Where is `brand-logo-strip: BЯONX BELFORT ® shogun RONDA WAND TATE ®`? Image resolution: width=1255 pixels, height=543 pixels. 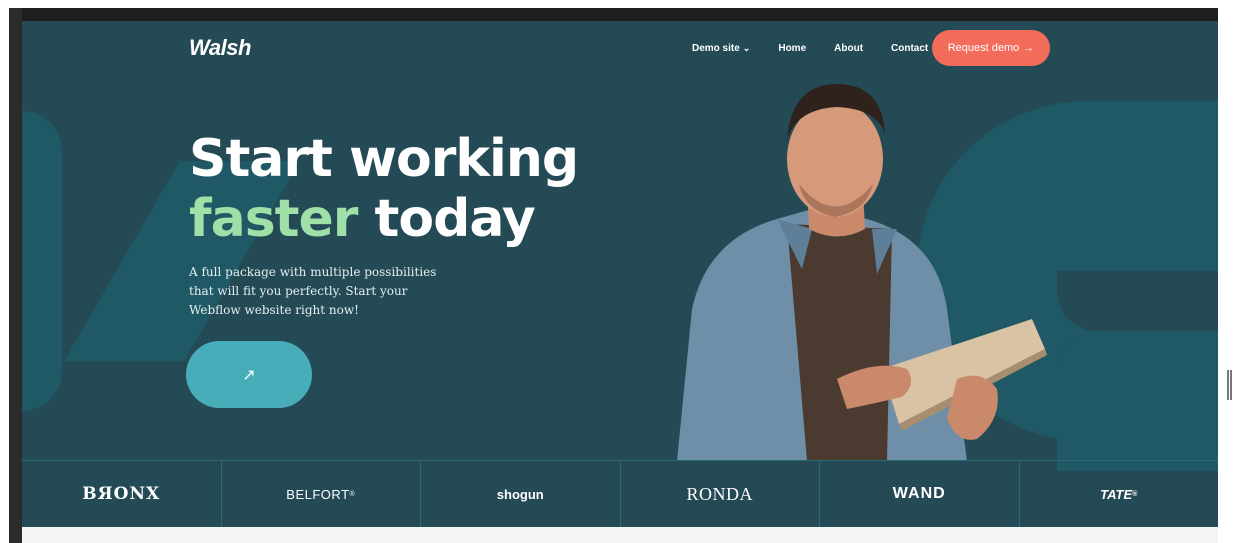 brand-logo-strip: BЯONX BELFORT ® shogun RONDA WAND TATE ® is located at coordinates (620, 493).